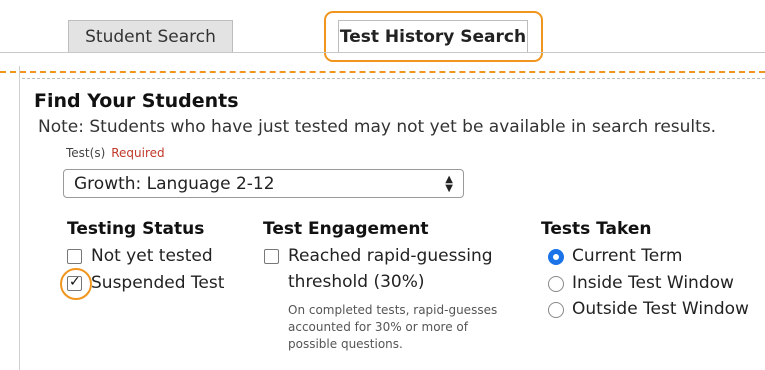 The height and width of the screenshot is (370, 765). I want to click on not-yet-tested-checkbox, so click(74, 256).